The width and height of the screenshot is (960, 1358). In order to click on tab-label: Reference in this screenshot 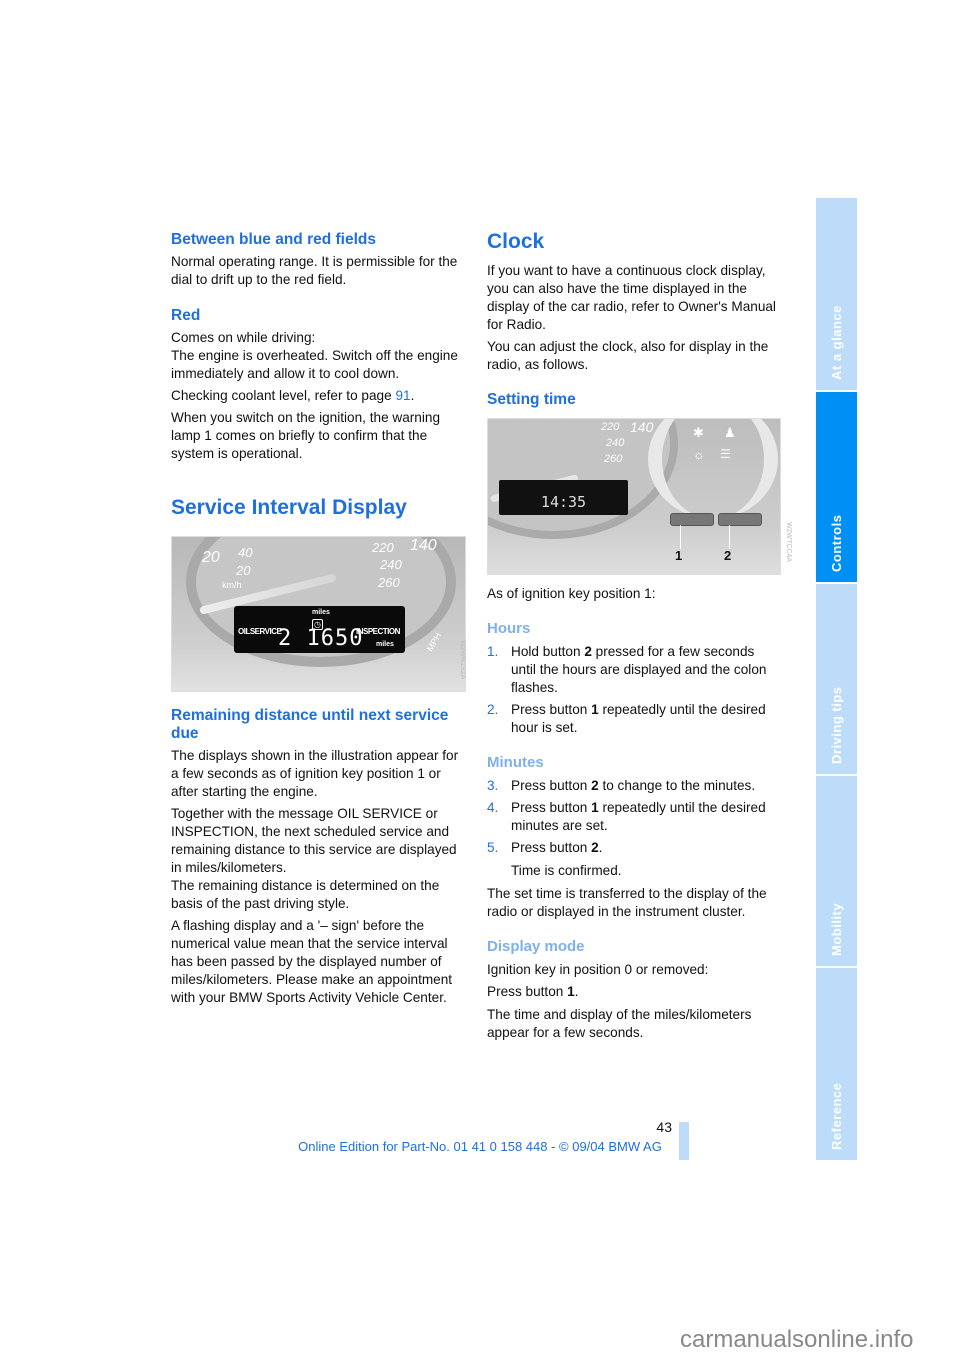, I will do `click(836, 1116)`.